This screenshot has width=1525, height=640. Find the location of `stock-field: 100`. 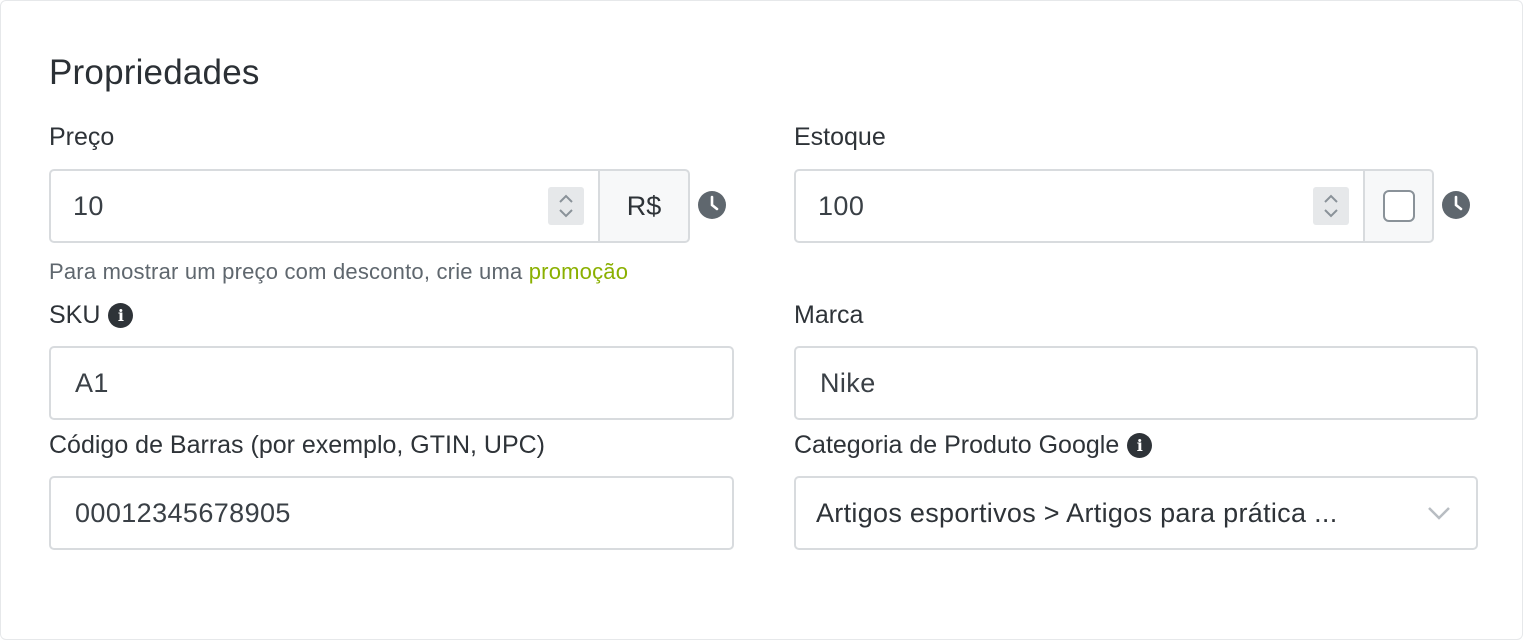

stock-field: 100 is located at coordinates (1079, 206).